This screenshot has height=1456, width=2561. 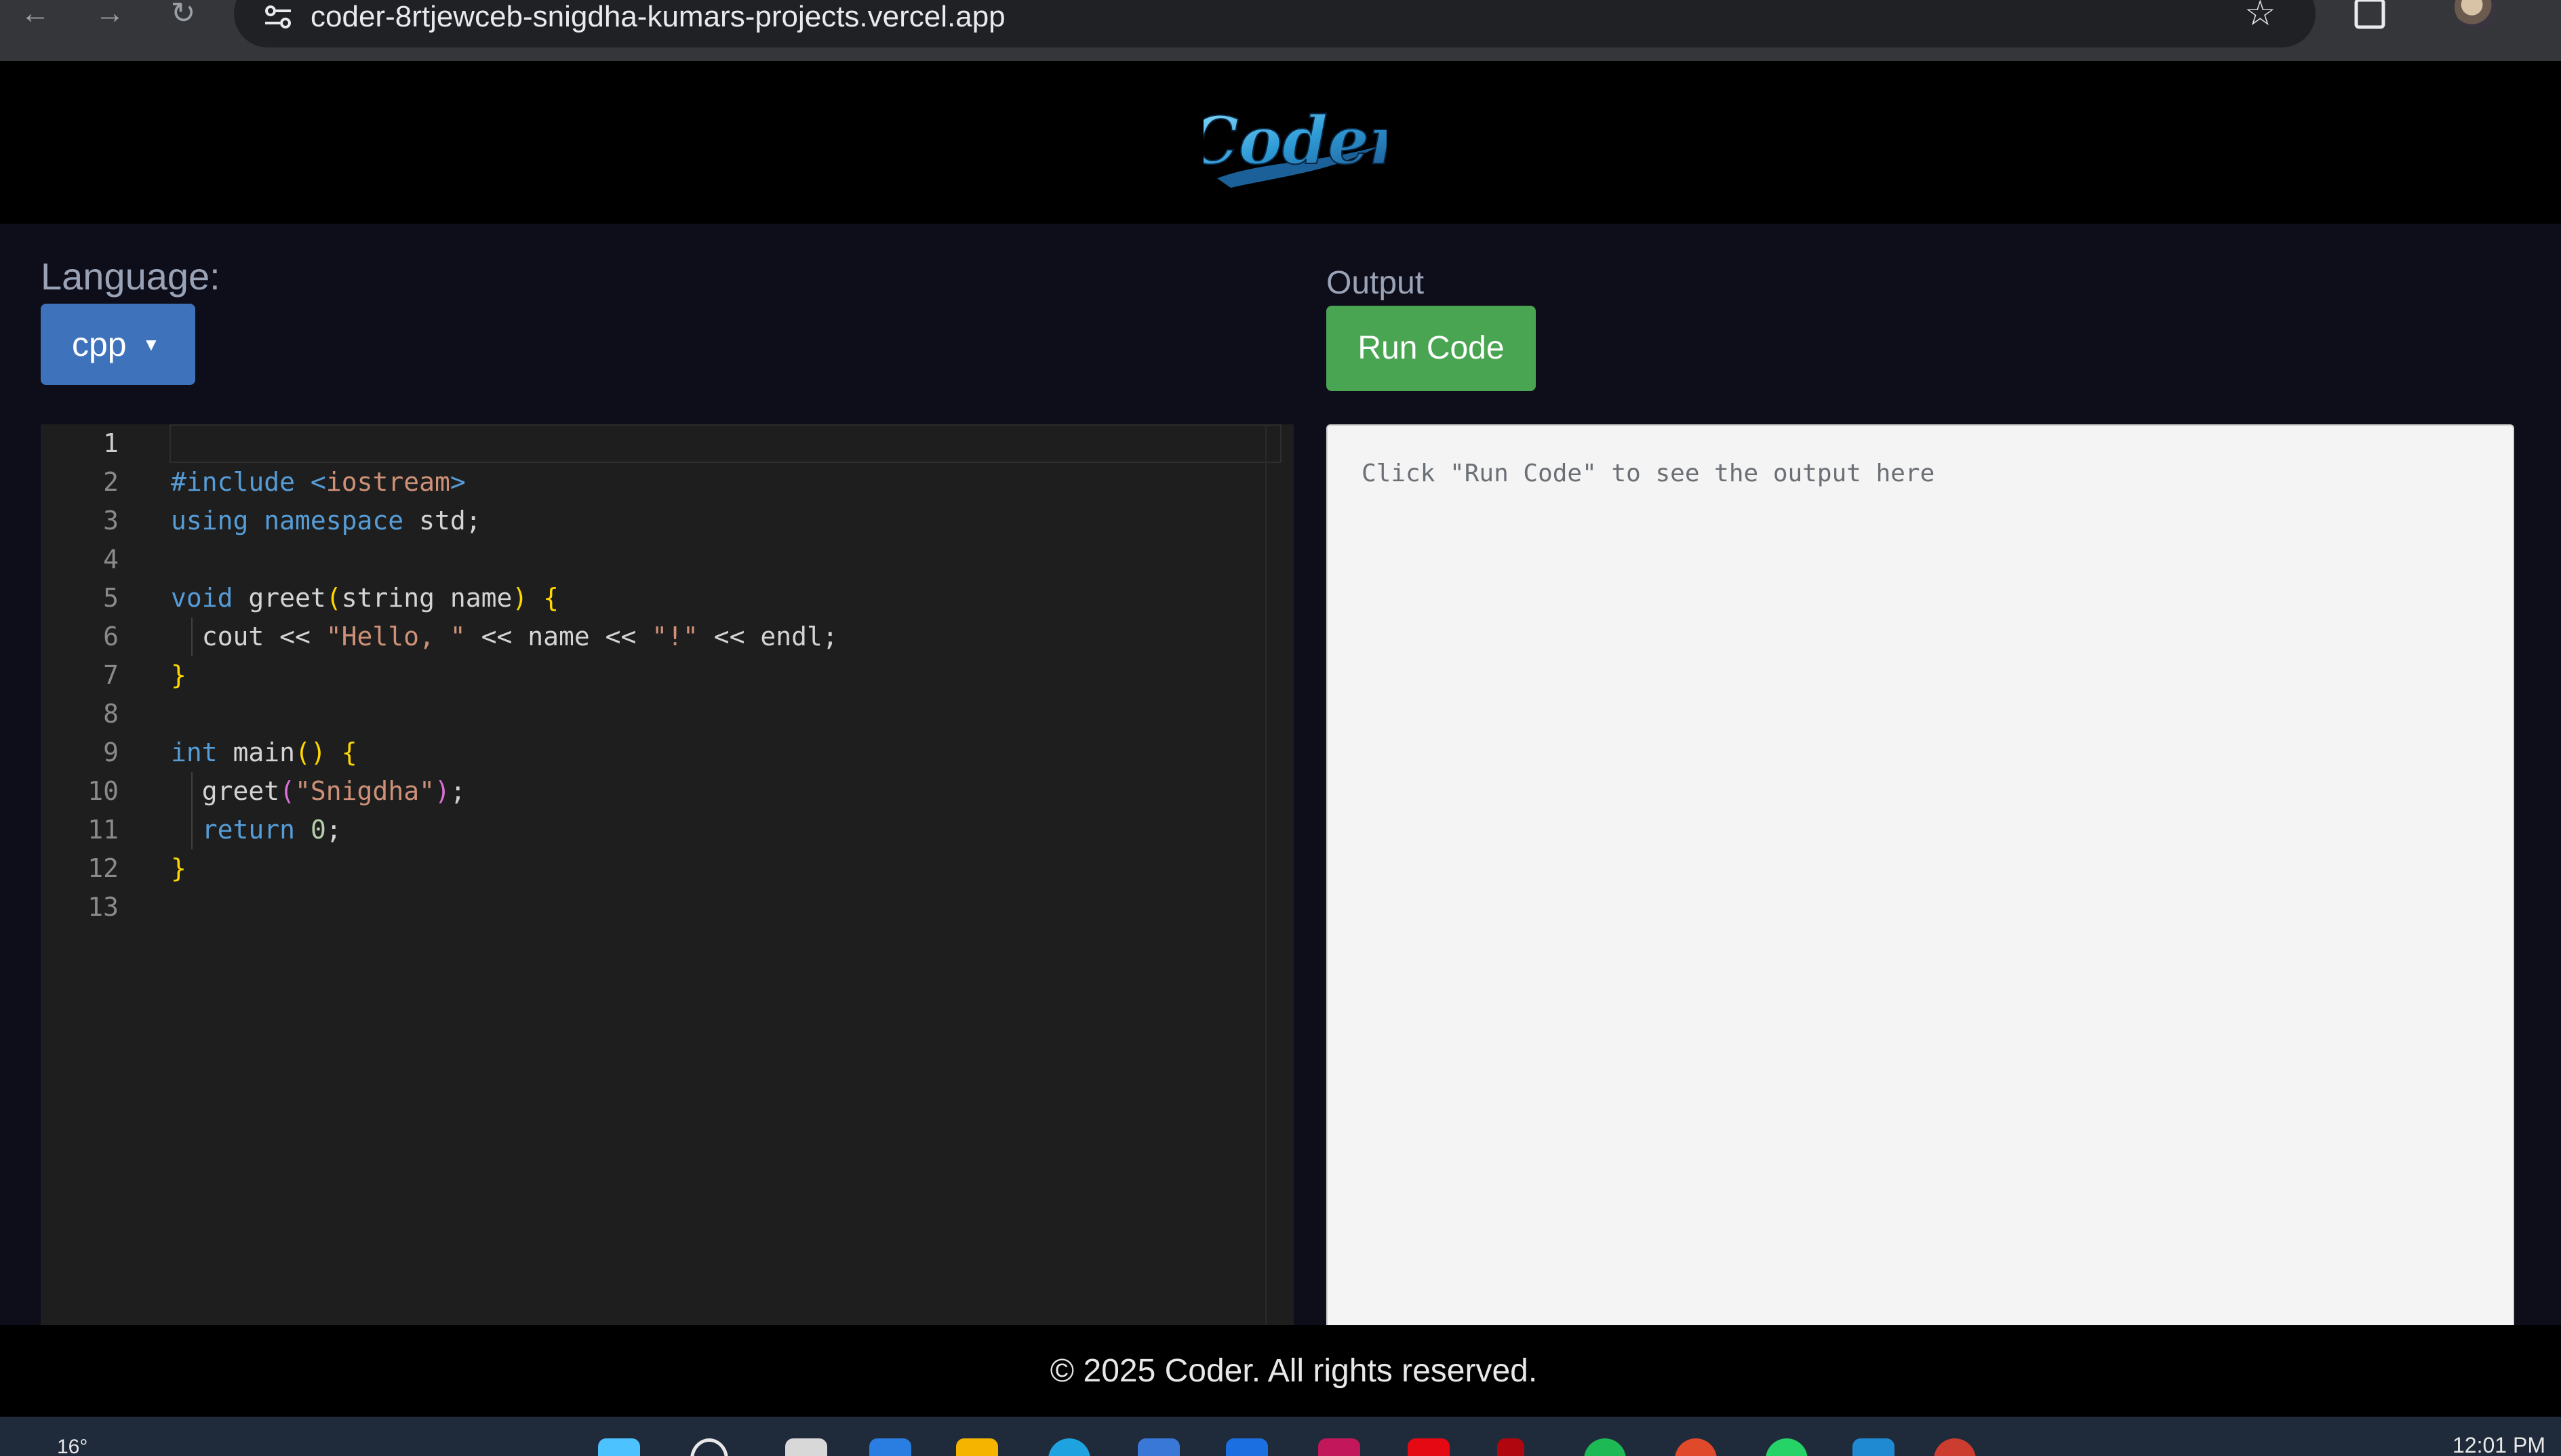 I want to click on app-icon, so click(x=1247, y=1447).